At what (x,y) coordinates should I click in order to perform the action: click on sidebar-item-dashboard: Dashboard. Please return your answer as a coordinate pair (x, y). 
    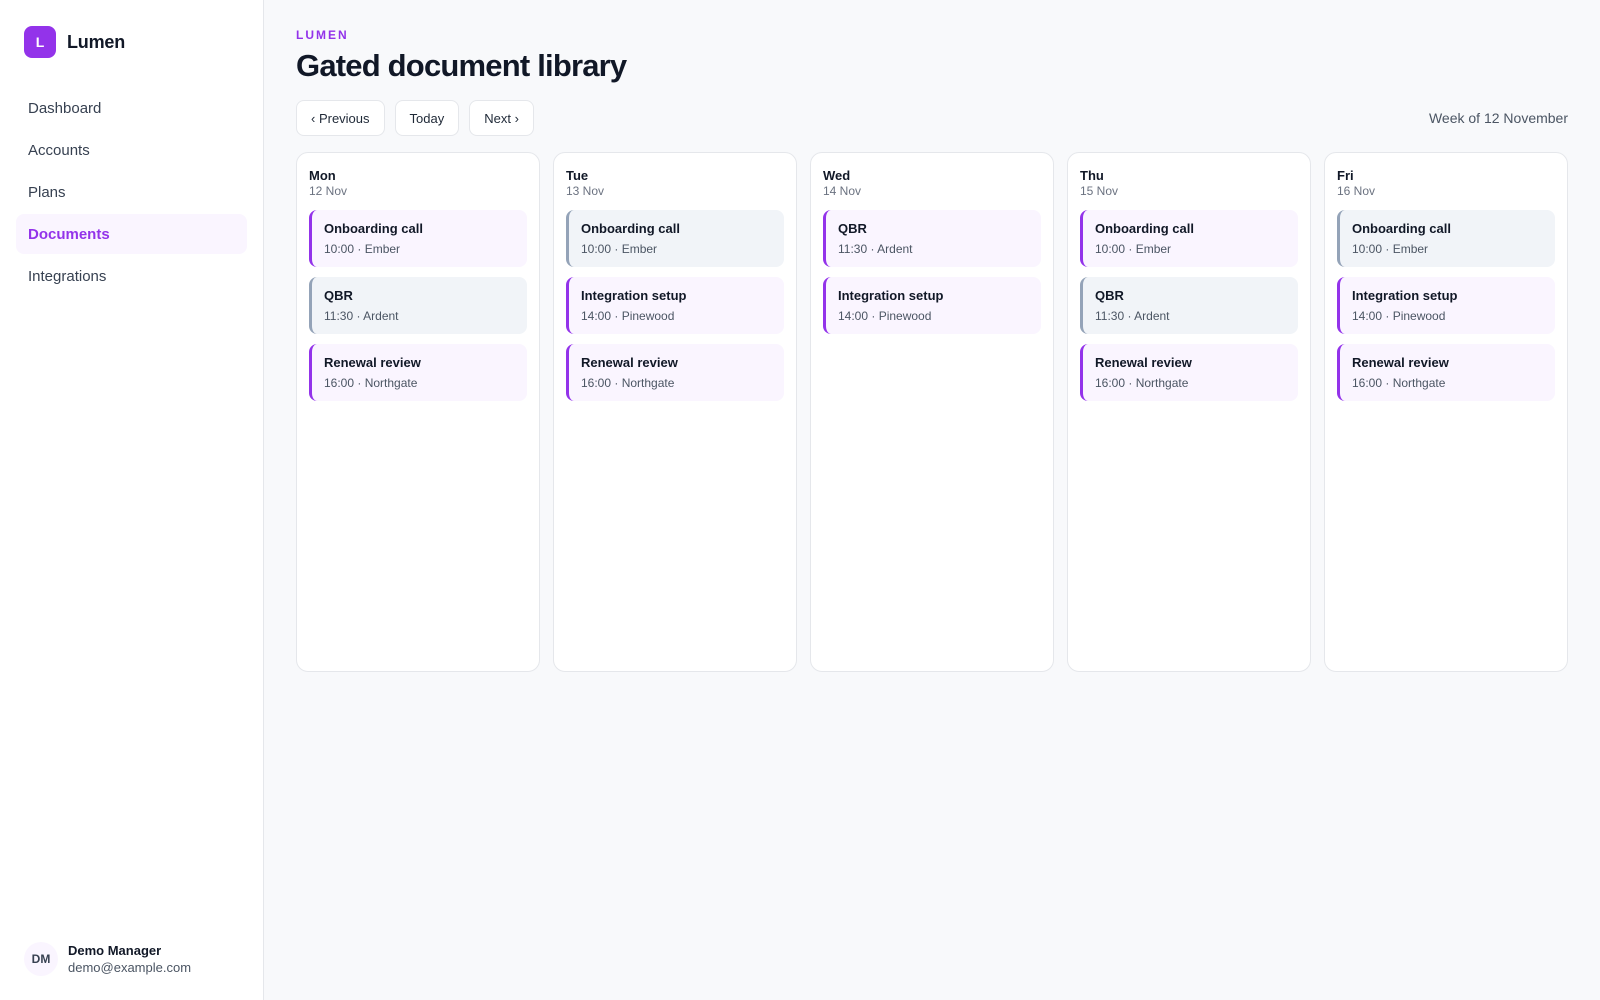
    Looking at the image, I should click on (131, 108).